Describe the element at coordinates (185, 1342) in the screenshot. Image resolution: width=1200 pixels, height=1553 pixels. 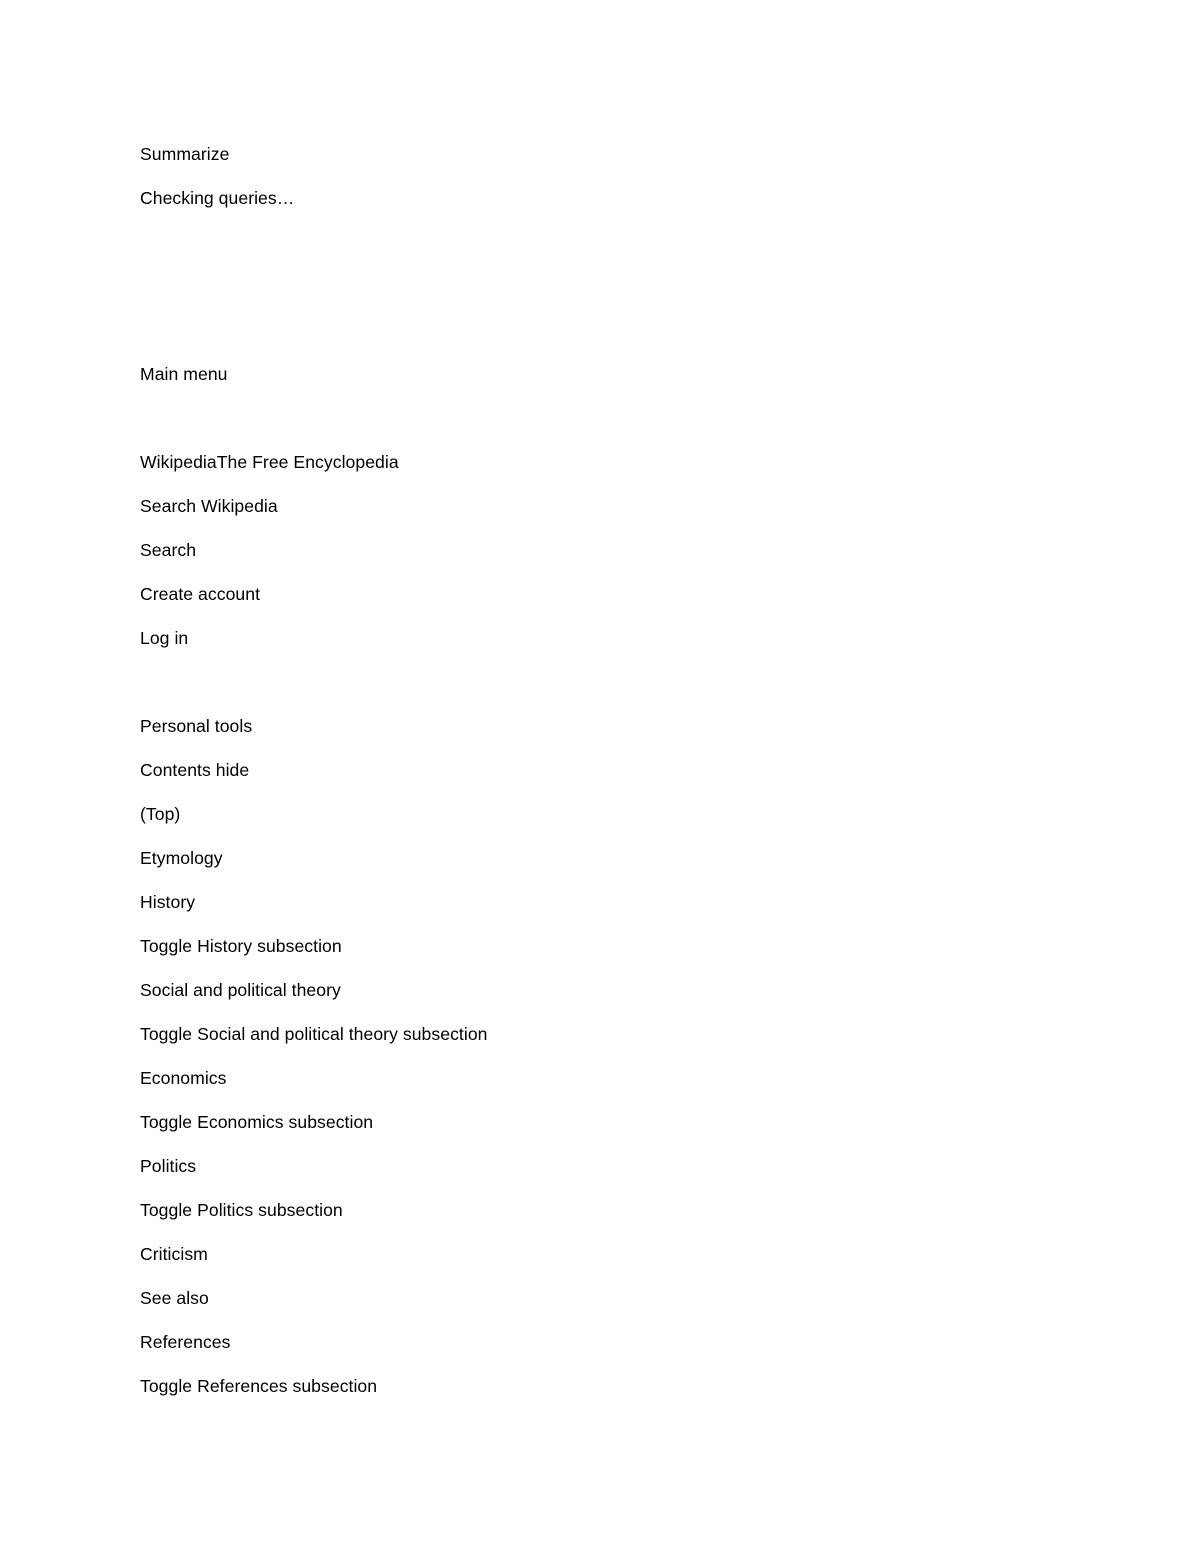
I see `paragraph-toc-references: References` at that location.